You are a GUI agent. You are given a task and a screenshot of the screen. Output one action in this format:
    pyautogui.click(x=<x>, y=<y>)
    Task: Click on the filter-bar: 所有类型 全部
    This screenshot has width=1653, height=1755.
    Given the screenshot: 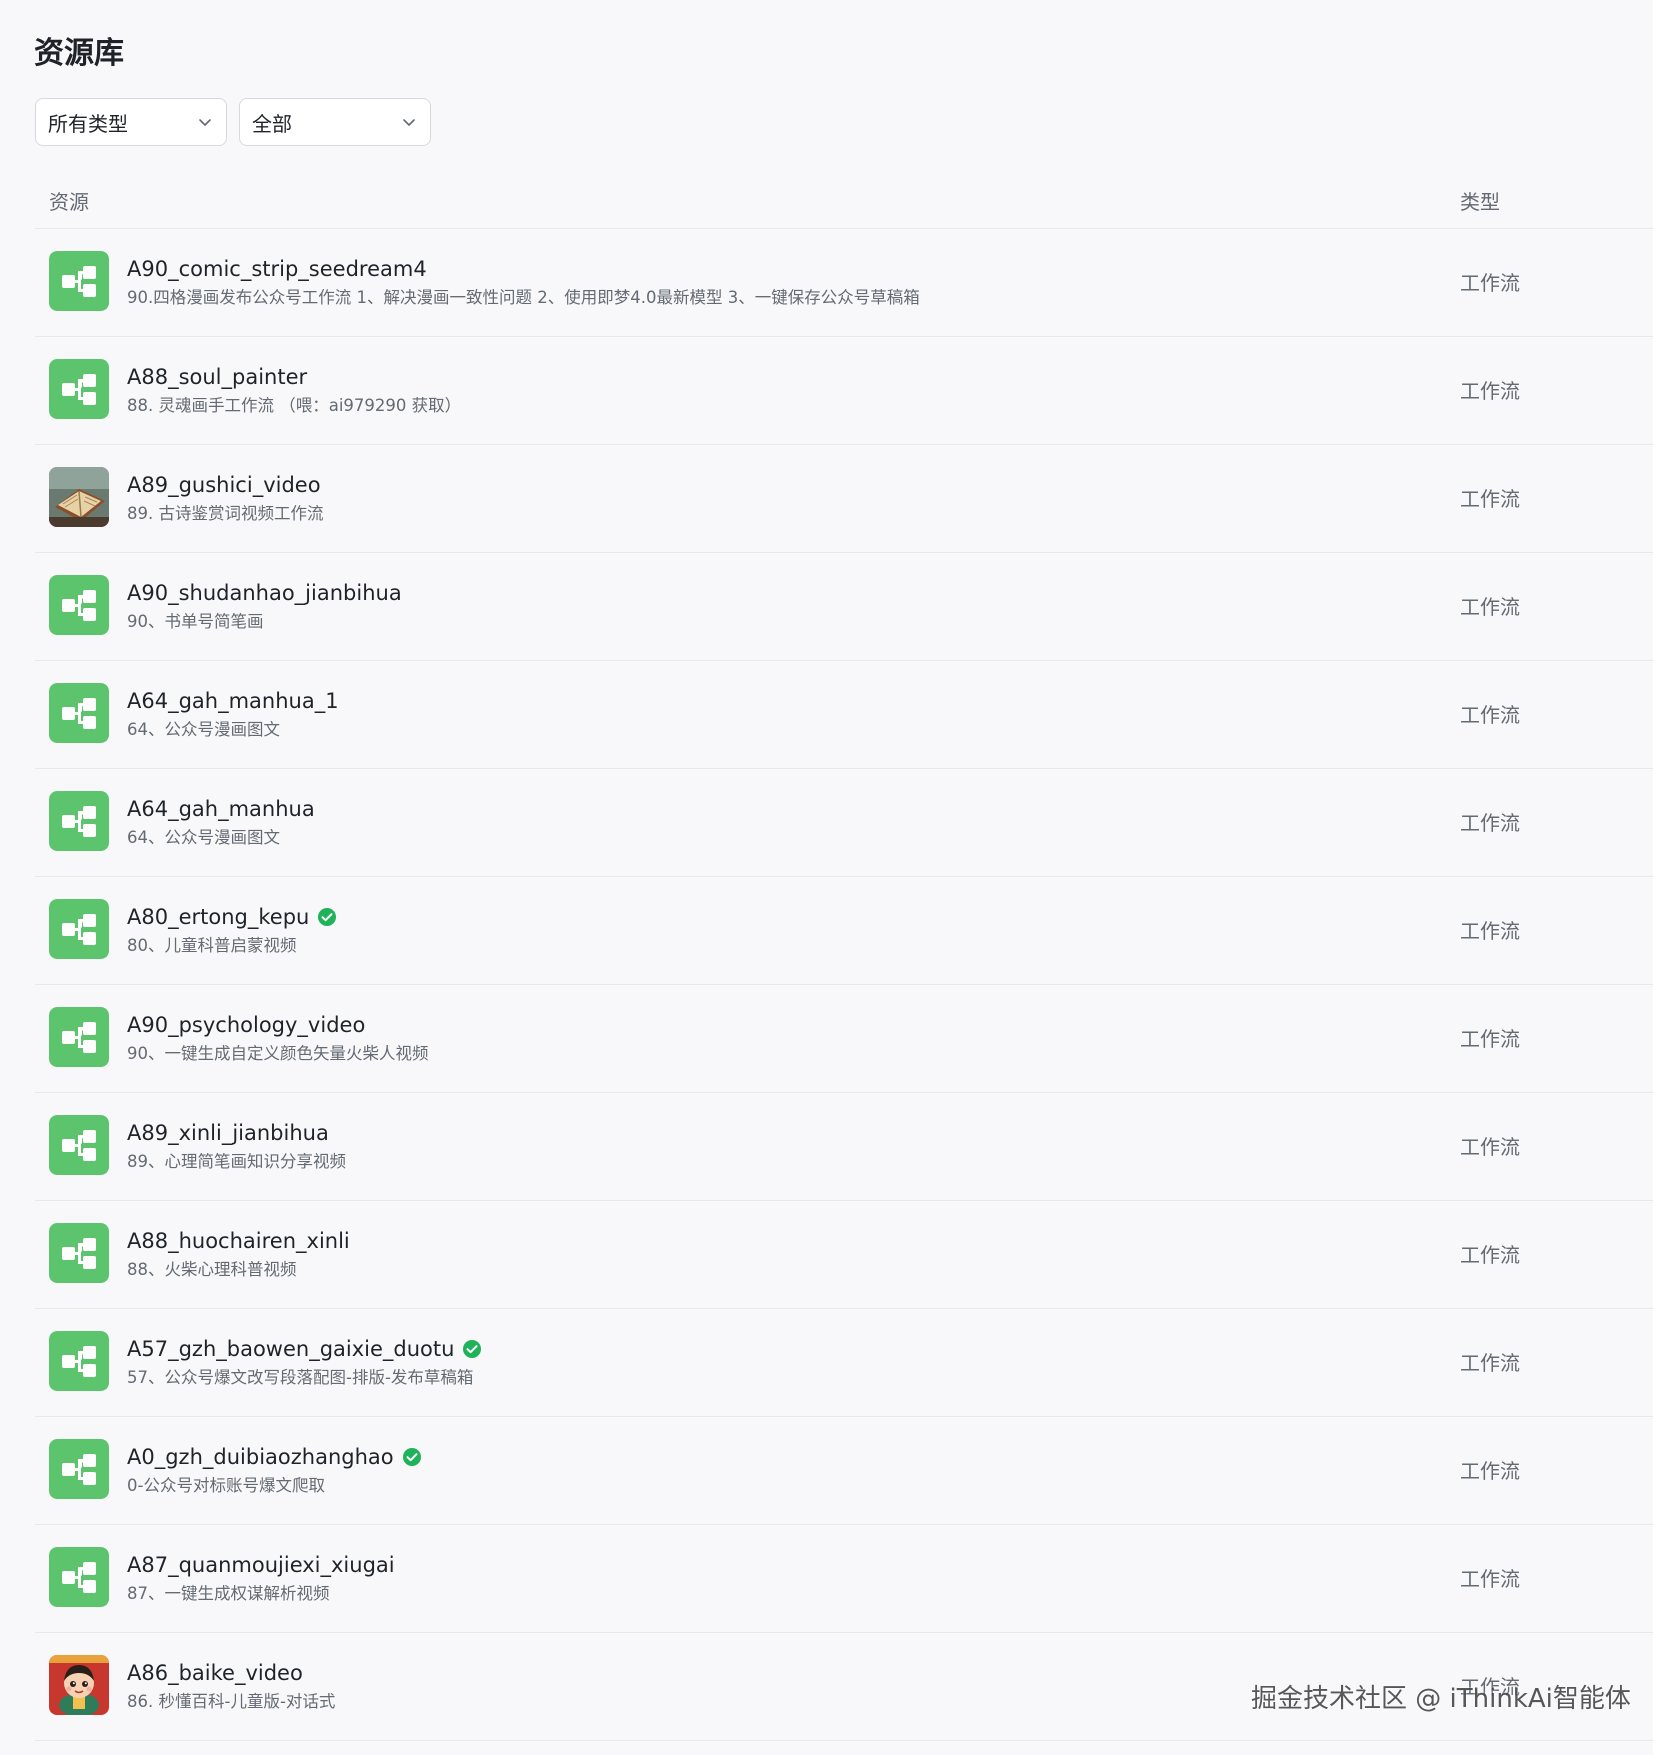 What is the action you would take?
    pyautogui.click(x=233, y=122)
    